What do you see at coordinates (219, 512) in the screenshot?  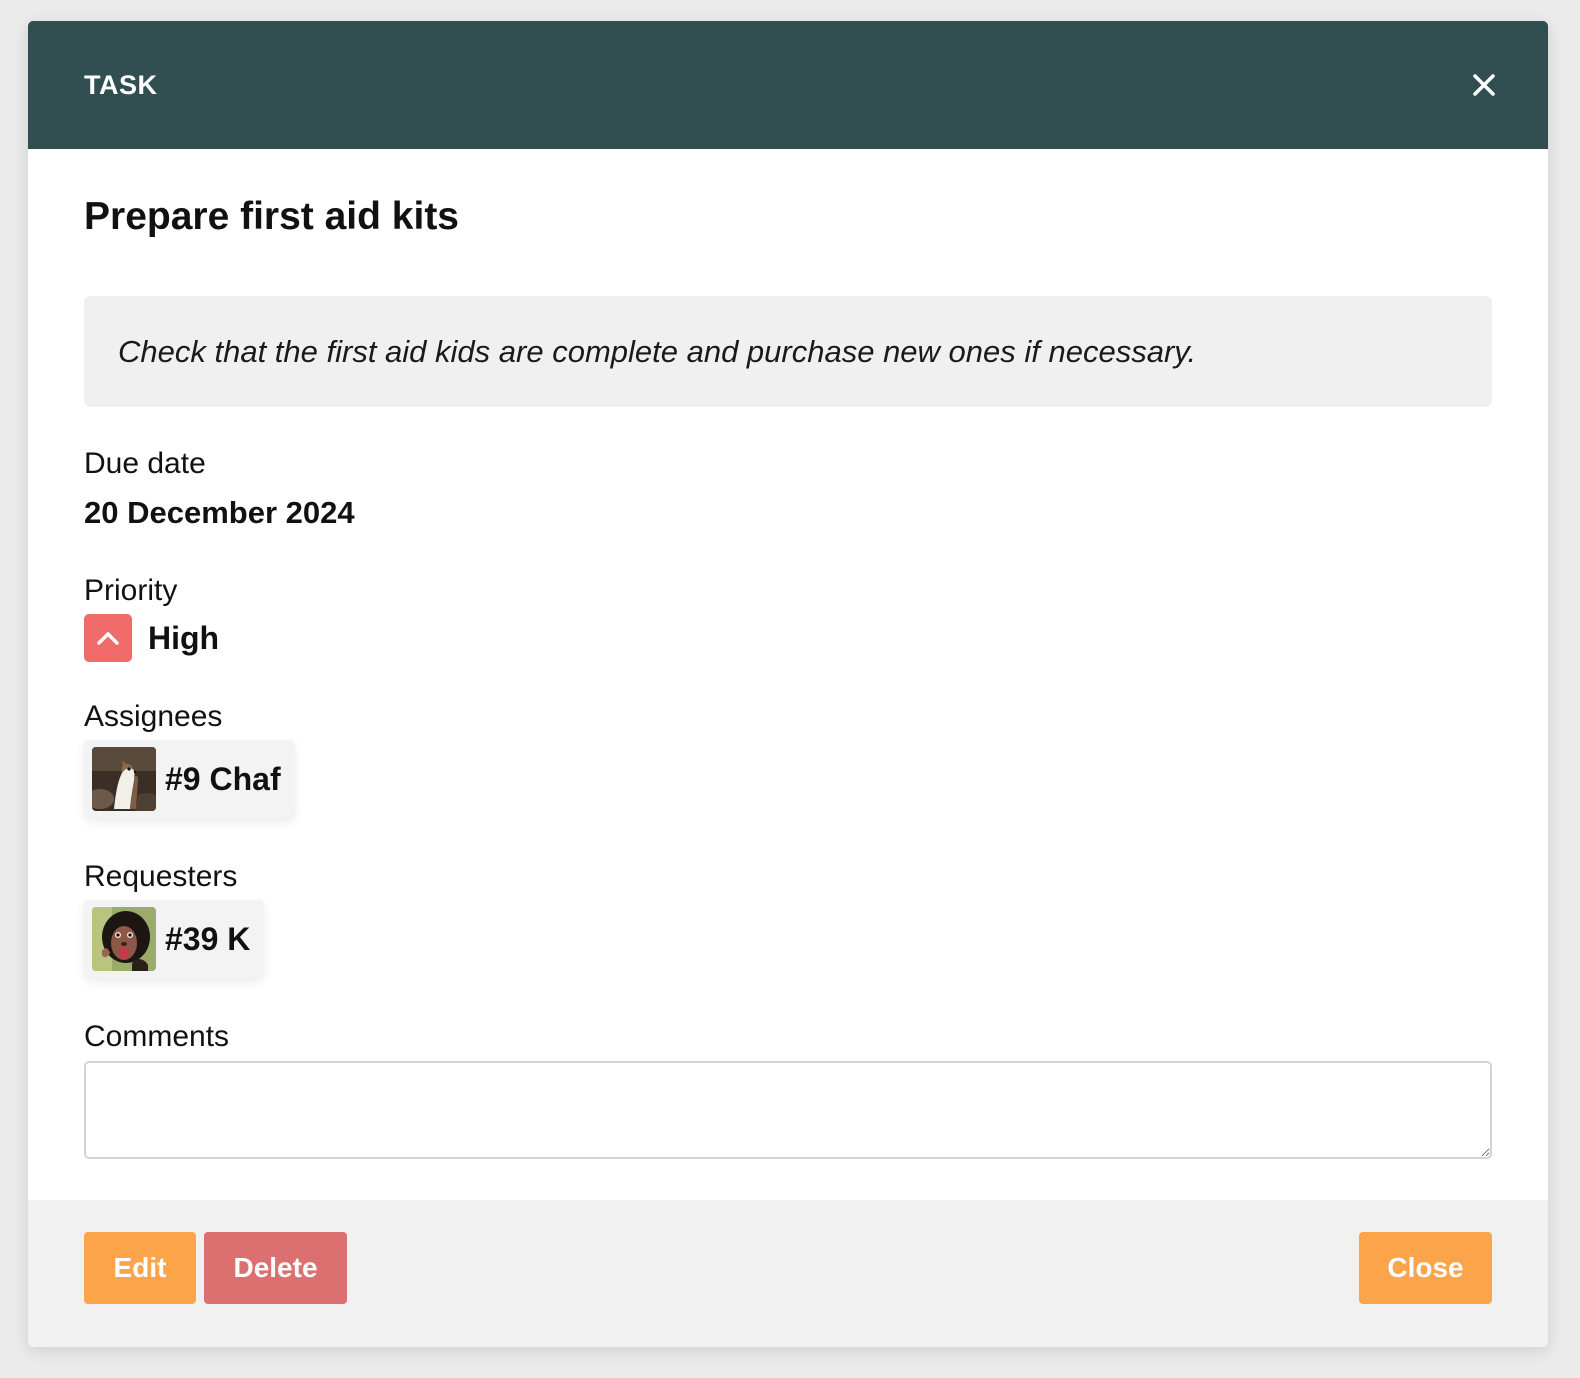 I see `due-date-value: 20 December 2024` at bounding box center [219, 512].